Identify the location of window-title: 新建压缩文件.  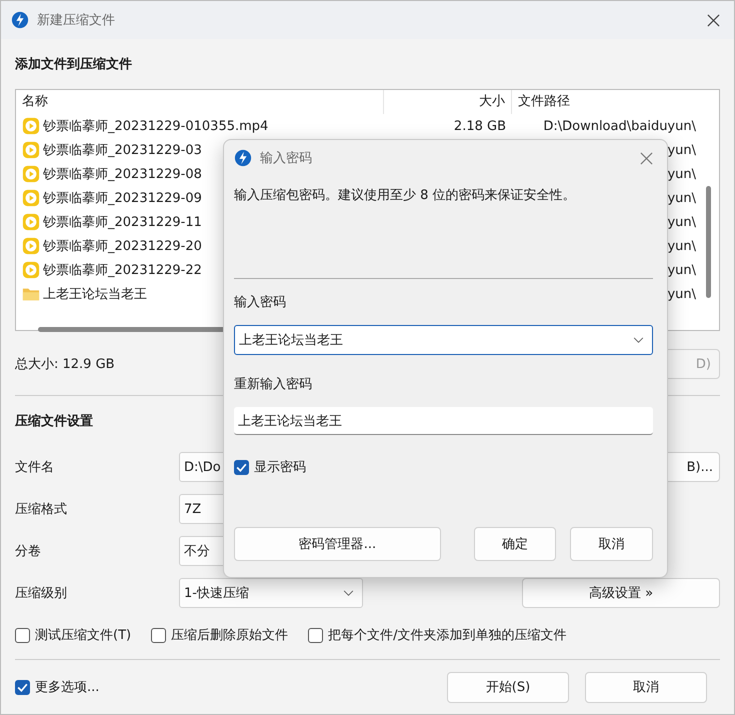
(76, 20).